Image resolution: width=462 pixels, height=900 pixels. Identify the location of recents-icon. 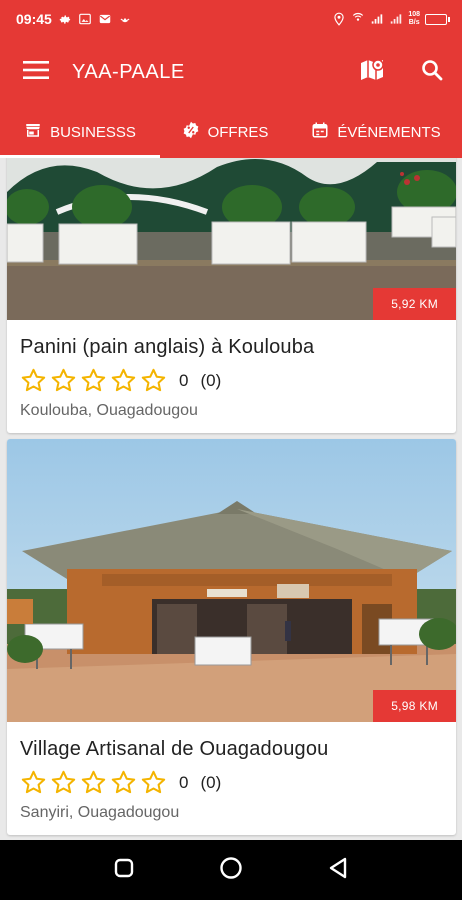
(124, 870).